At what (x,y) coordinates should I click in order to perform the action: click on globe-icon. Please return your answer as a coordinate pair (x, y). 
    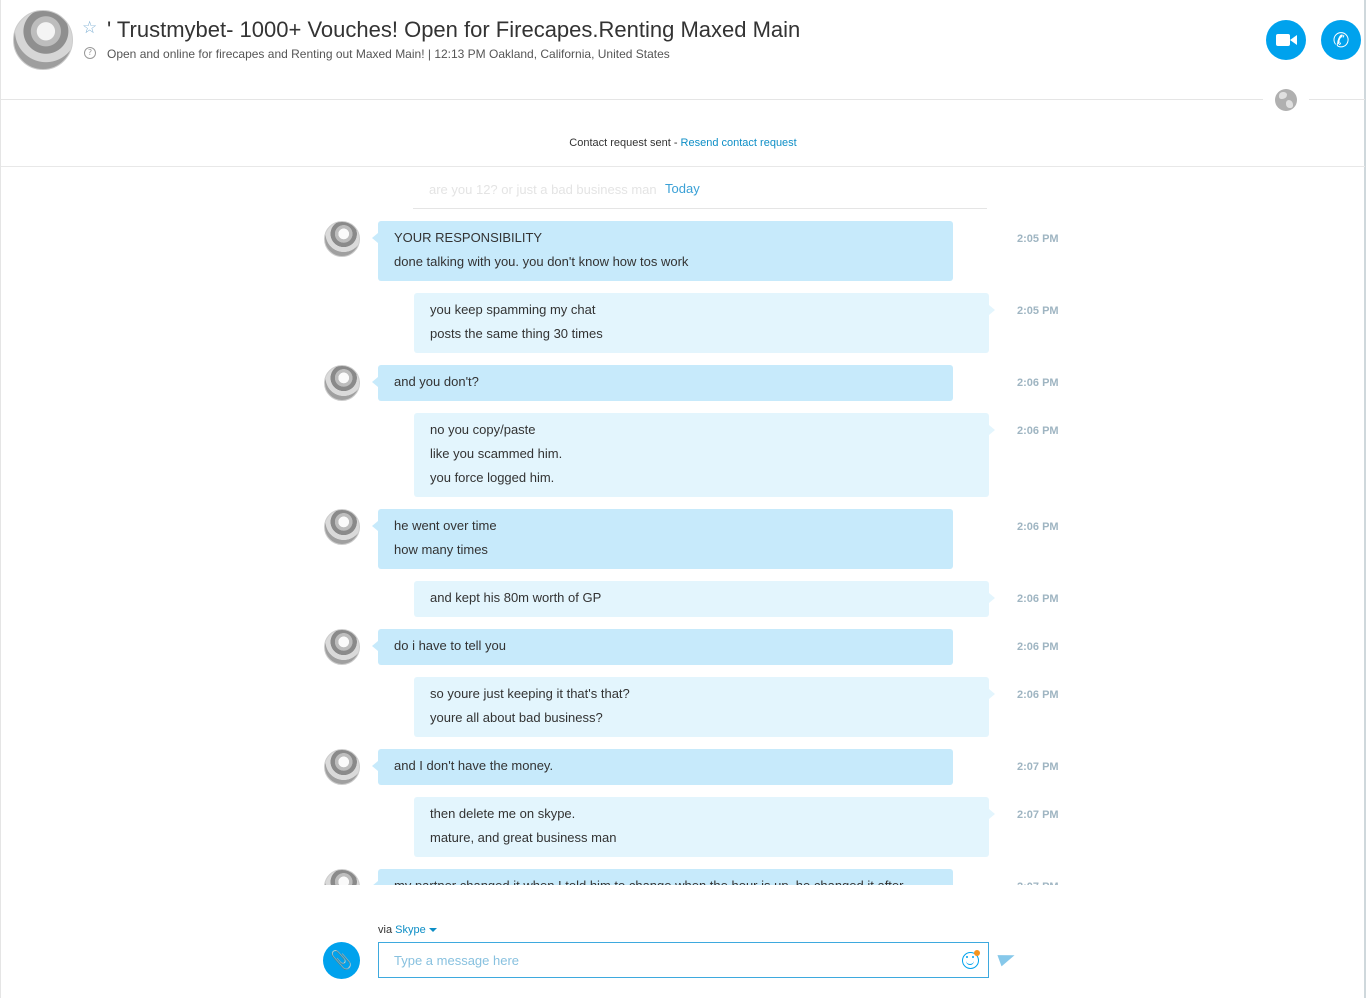
    Looking at the image, I should click on (1286, 100).